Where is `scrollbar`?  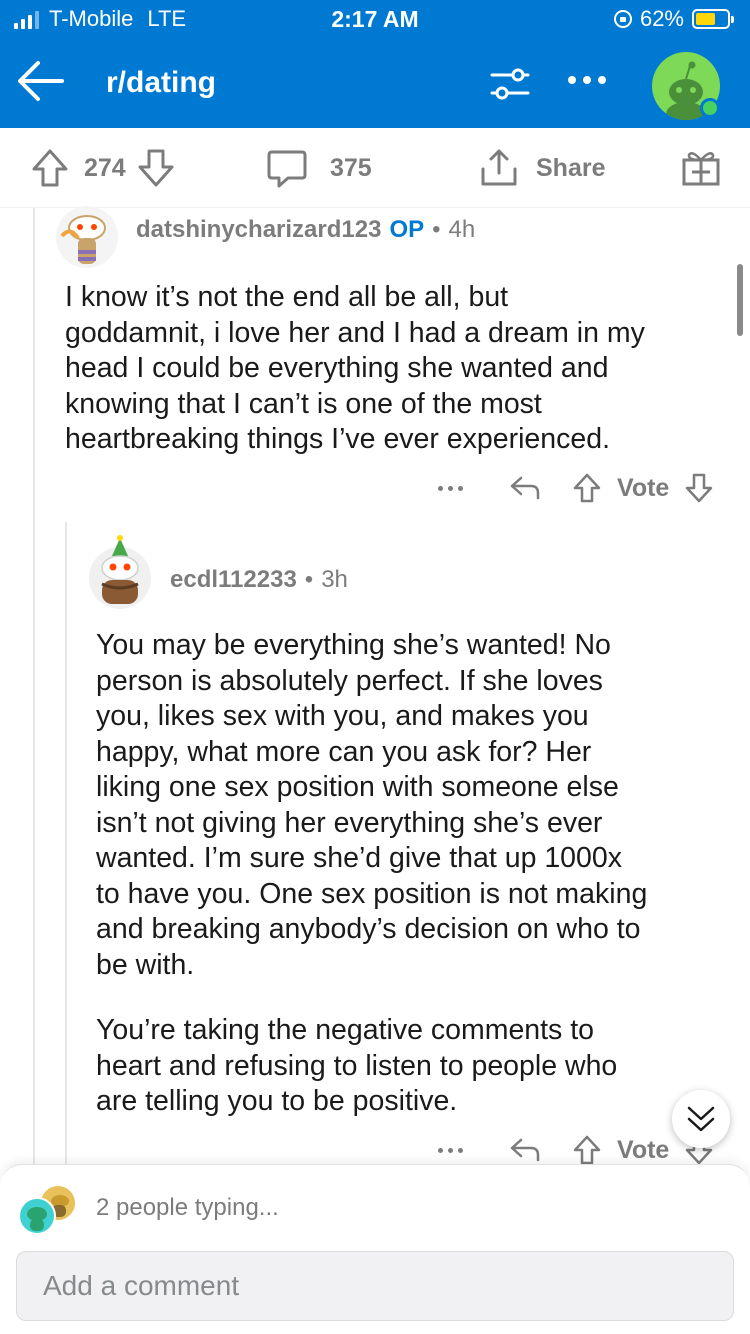 scrollbar is located at coordinates (740, 300).